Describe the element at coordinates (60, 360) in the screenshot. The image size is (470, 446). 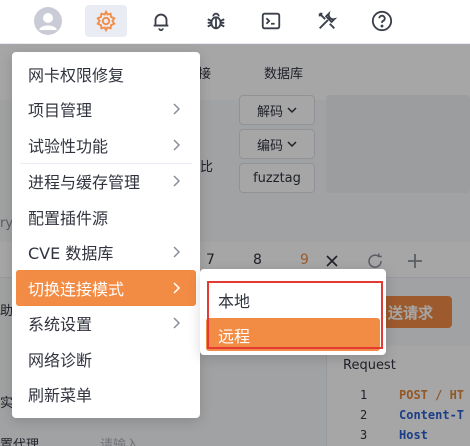
I see `menu-item-label: 网络诊断` at that location.